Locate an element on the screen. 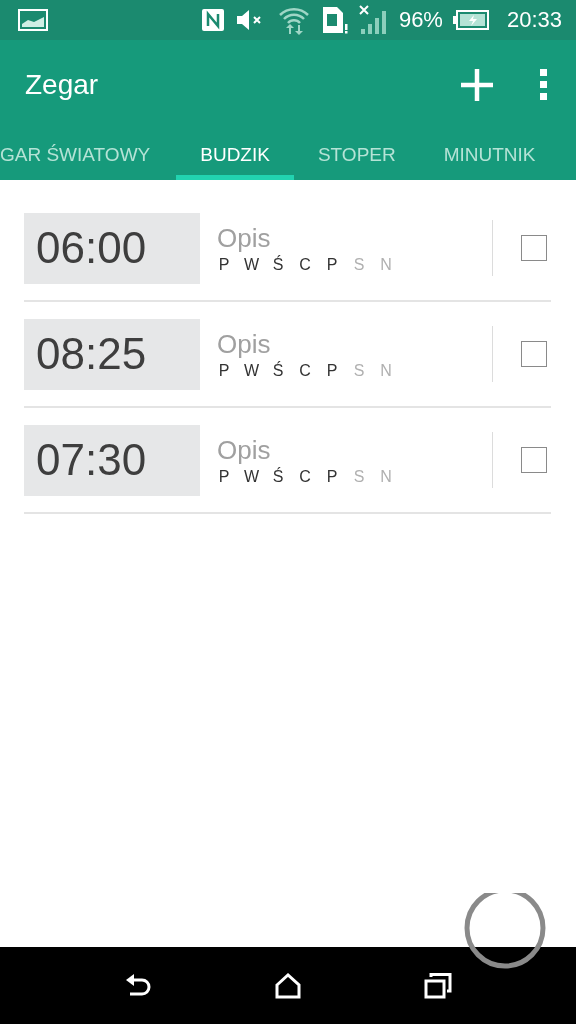  more-options-button is located at coordinates (544, 85).